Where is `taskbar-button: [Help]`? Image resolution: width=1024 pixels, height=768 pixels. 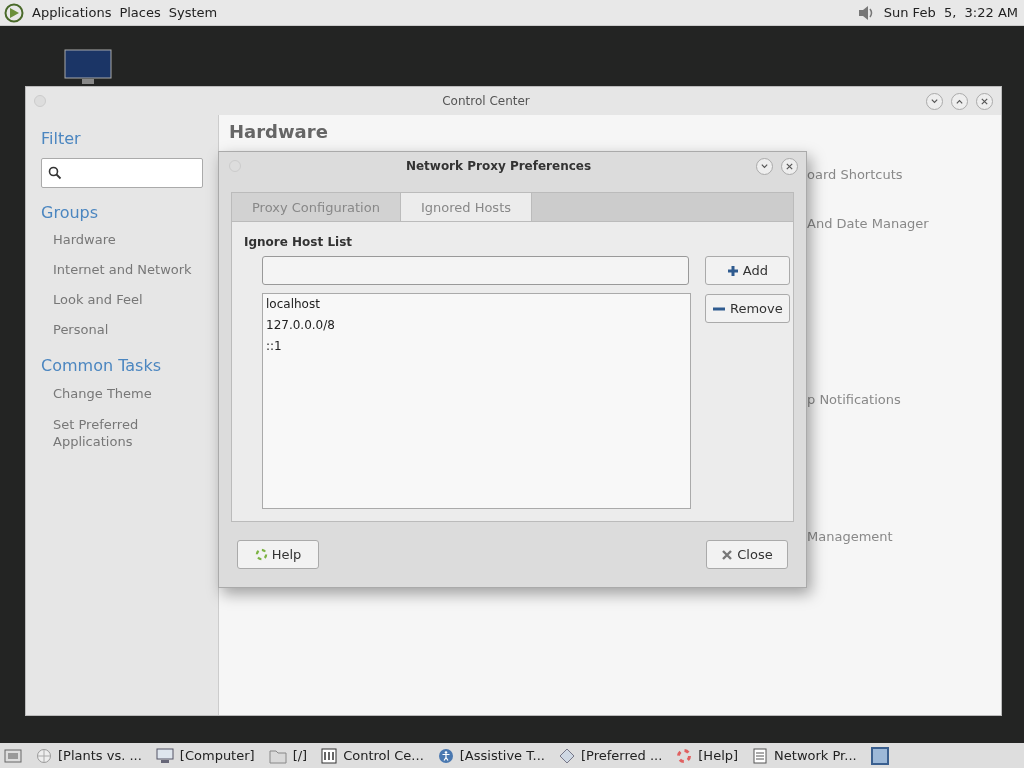 taskbar-button: [Help] is located at coordinates (707, 755).